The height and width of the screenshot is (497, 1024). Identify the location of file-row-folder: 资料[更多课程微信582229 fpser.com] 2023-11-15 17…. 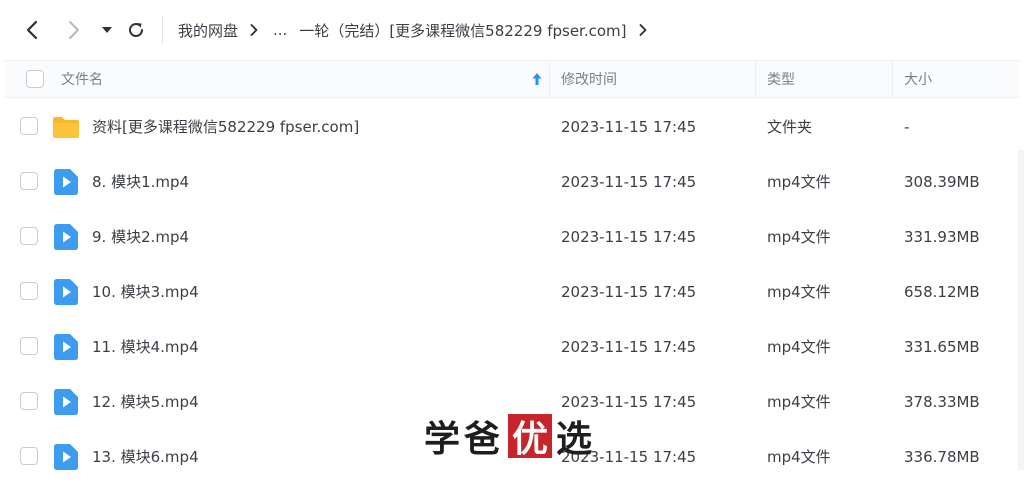
(512, 126).